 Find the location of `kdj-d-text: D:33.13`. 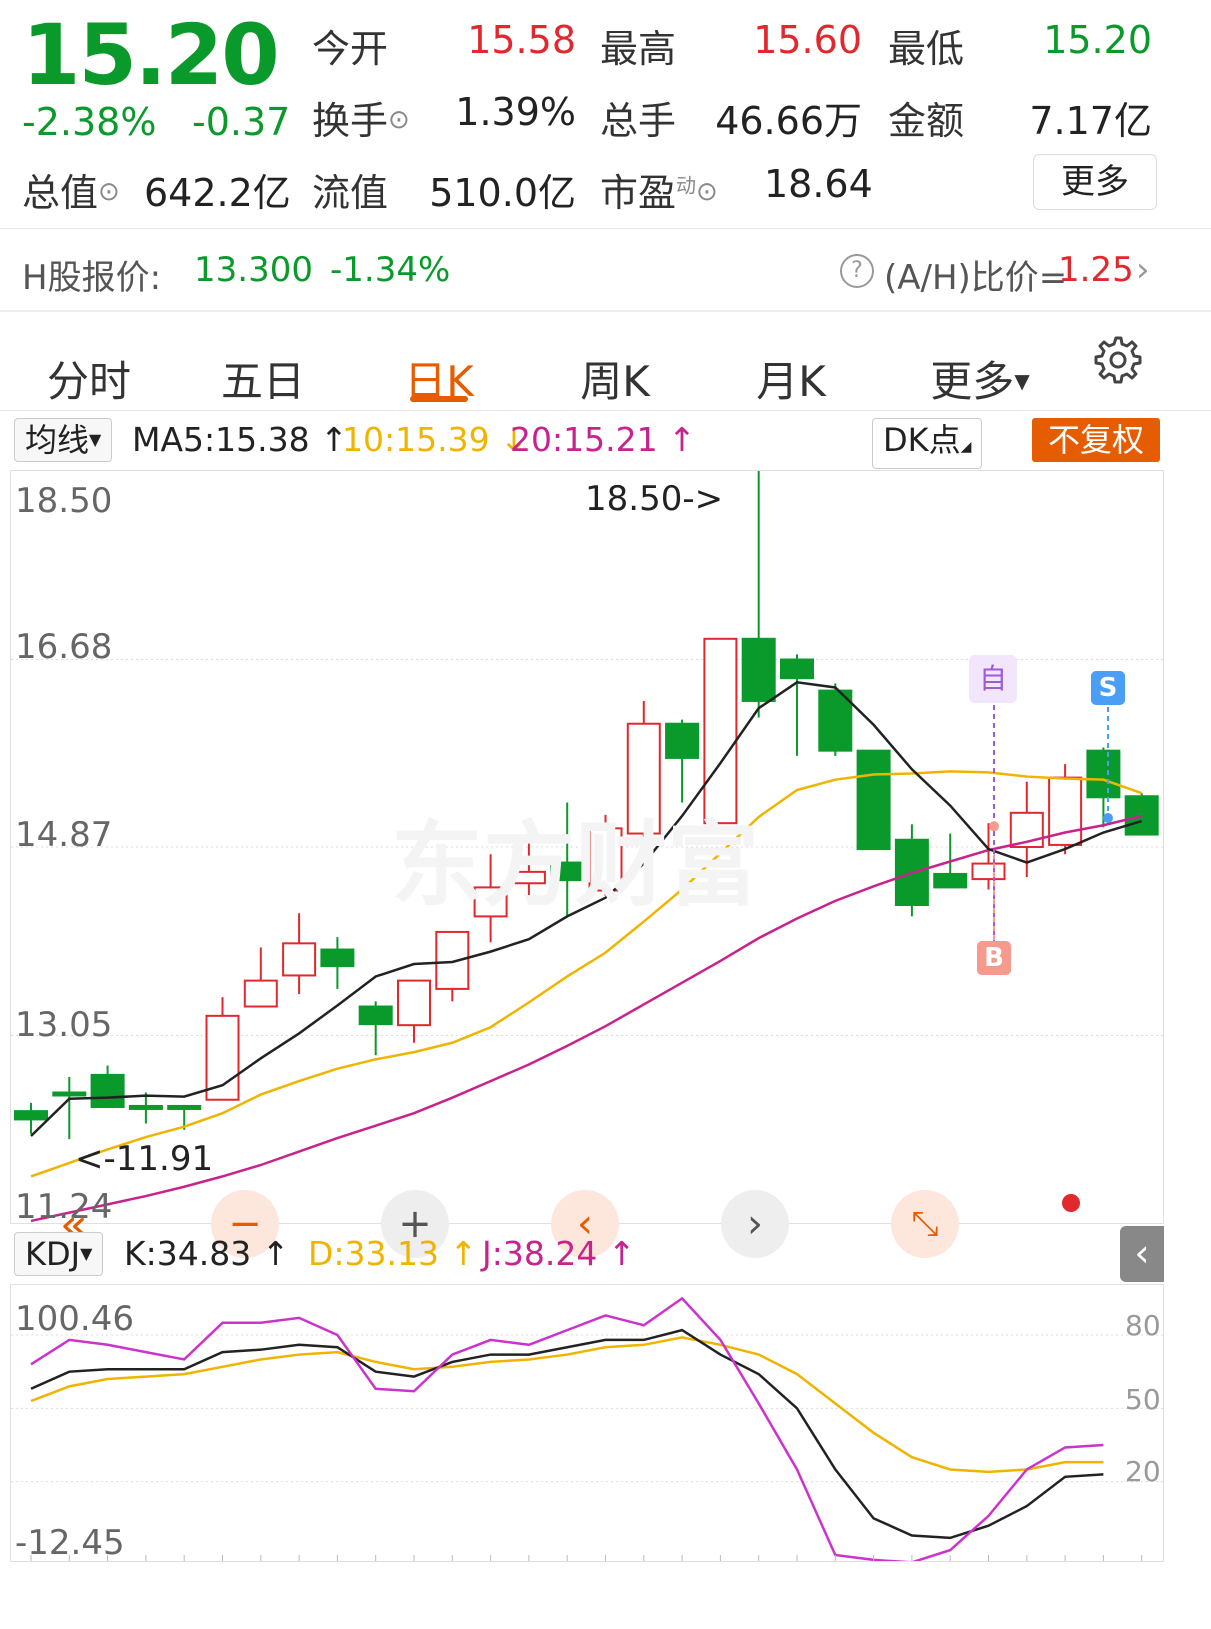

kdj-d-text: D:33.13 is located at coordinates (374, 1253).